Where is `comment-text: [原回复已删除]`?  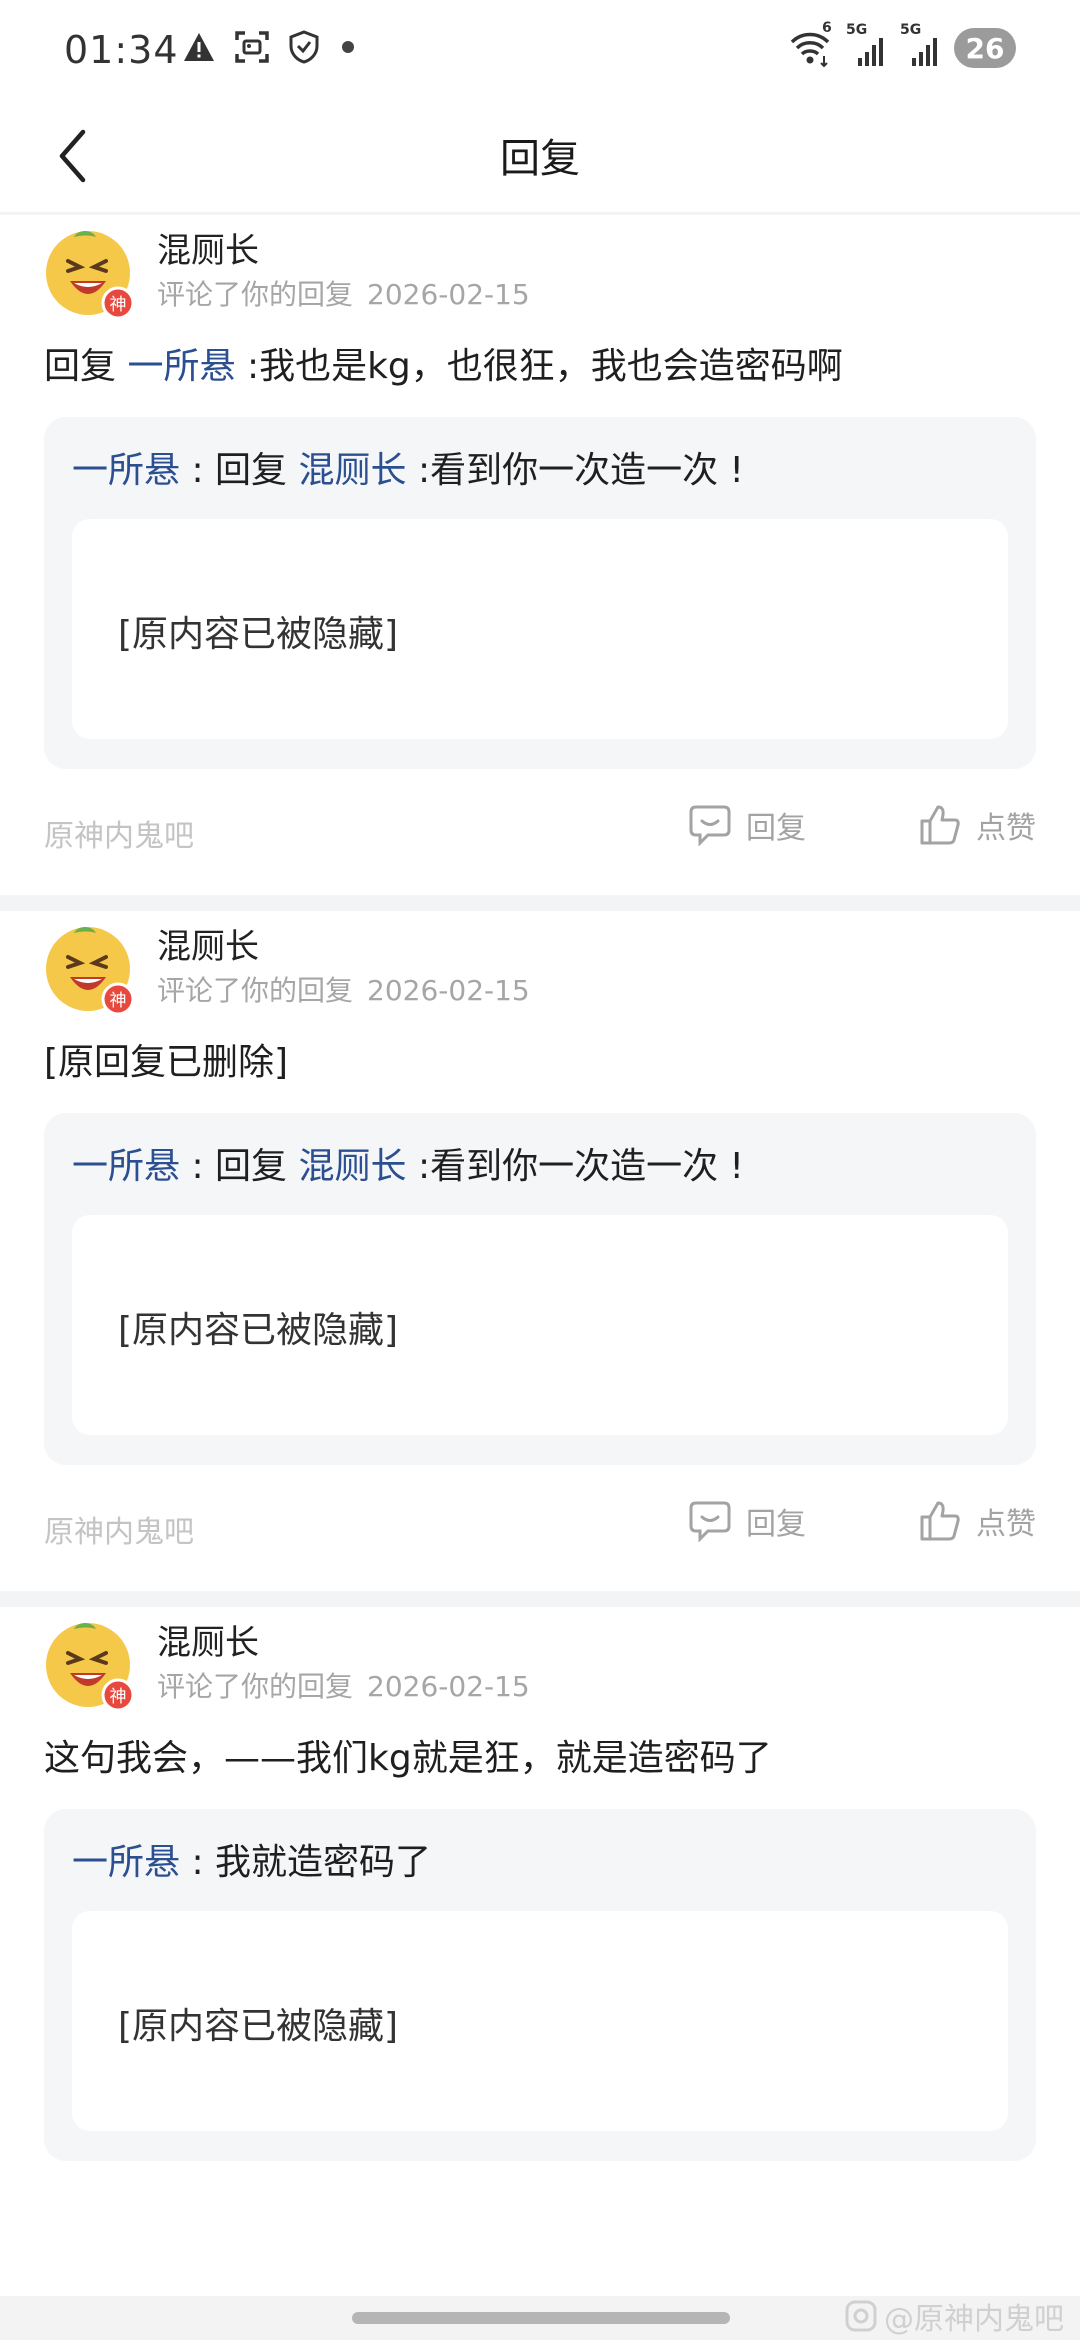
comment-text: [原回复已删除] is located at coordinates (540, 1063).